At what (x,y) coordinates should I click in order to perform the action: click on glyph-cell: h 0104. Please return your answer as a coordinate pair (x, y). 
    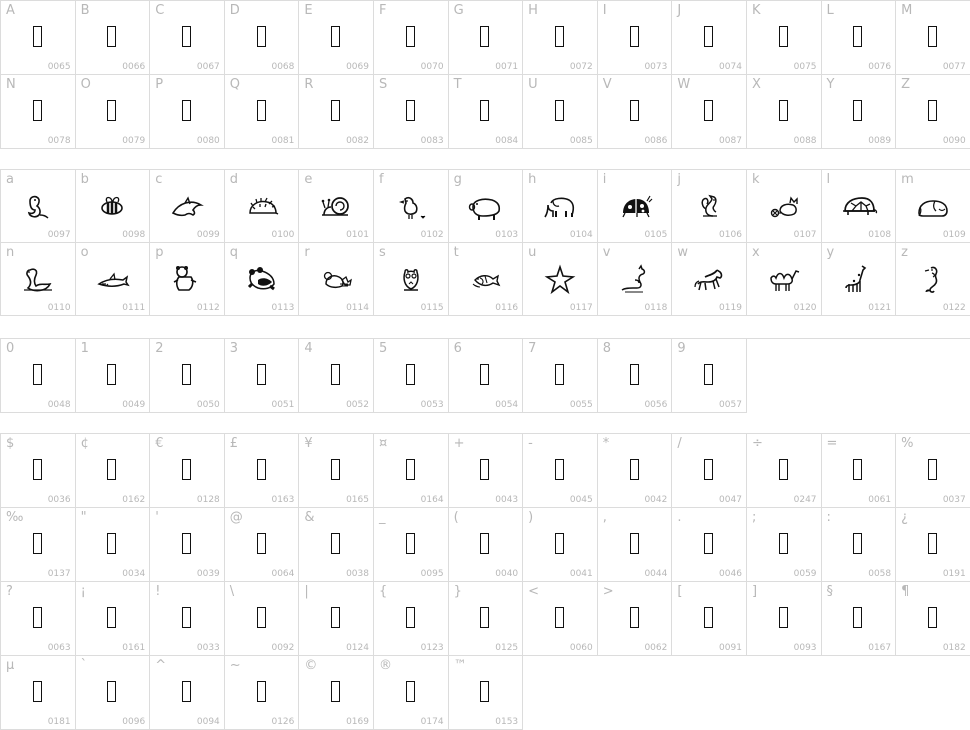
    Looking at the image, I should click on (560, 206).